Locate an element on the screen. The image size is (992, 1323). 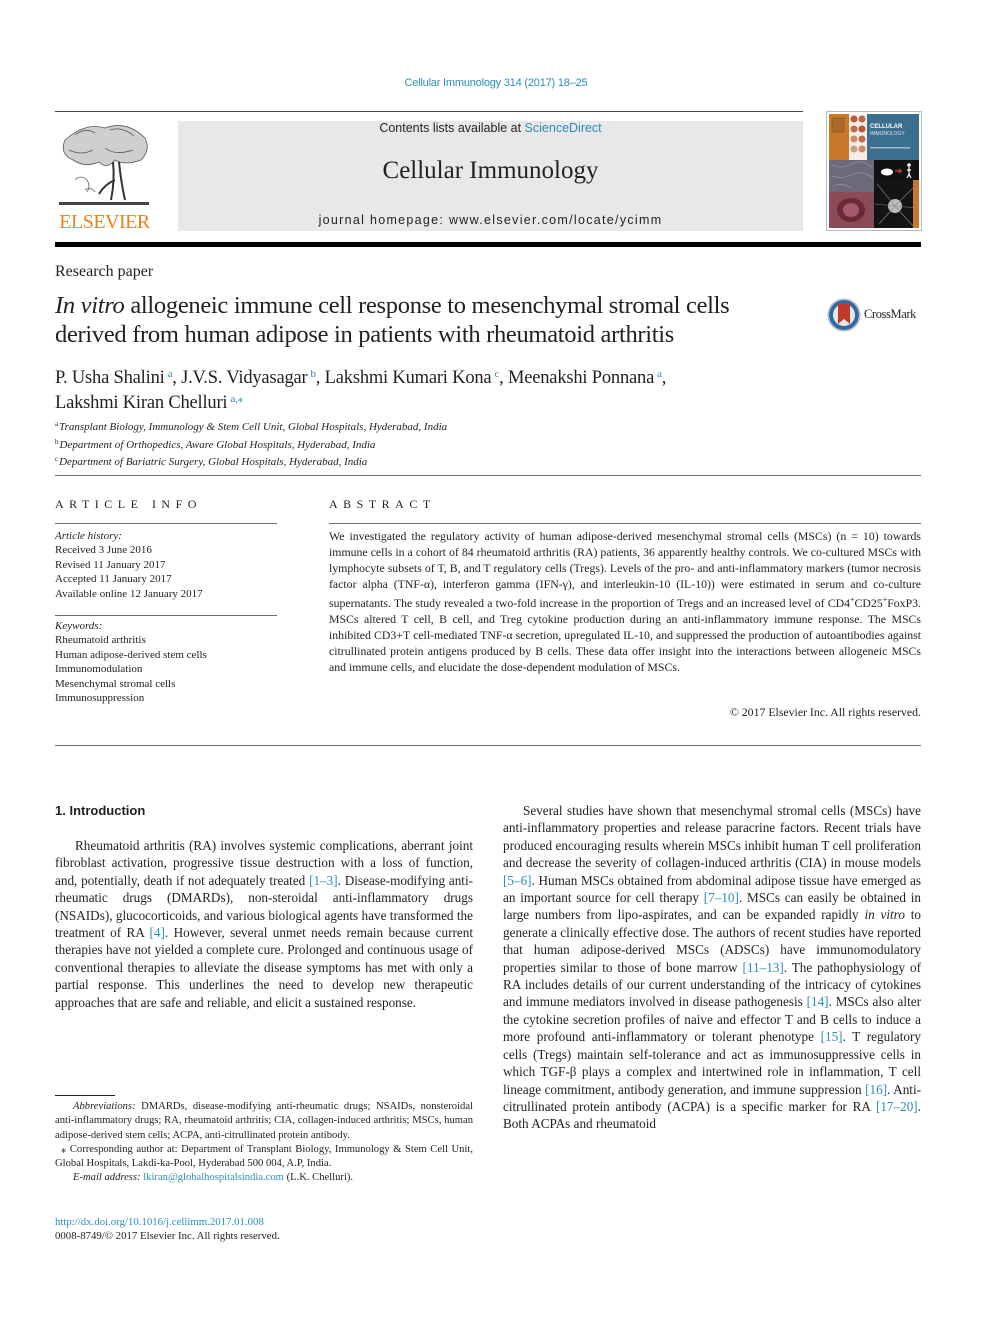
header-thick-divider is located at coordinates (488, 244).